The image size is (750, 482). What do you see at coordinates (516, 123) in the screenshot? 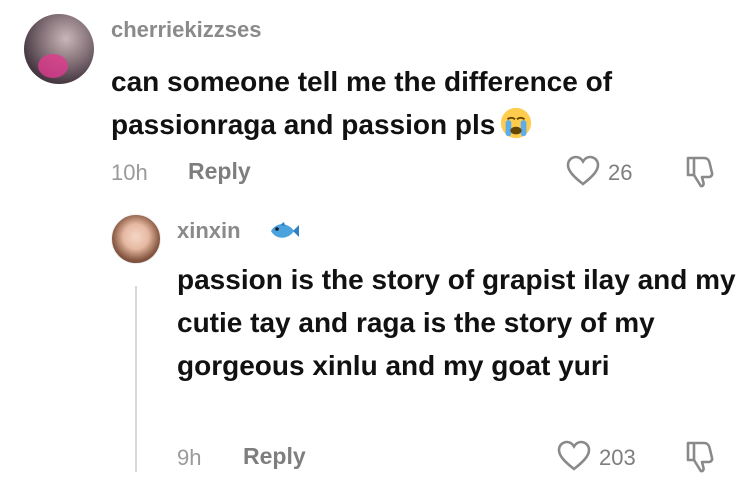
I see `loudly-crying-face-emoji` at bounding box center [516, 123].